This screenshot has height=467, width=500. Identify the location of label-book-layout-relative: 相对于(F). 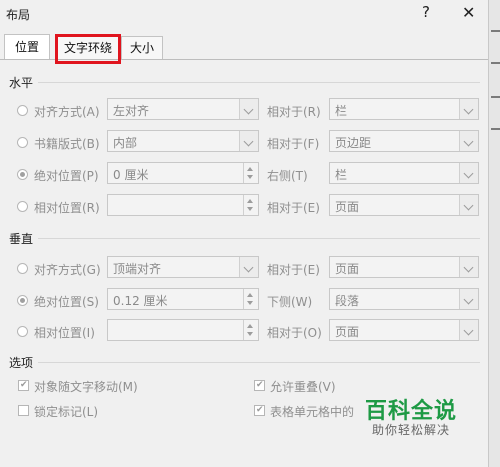
(293, 144).